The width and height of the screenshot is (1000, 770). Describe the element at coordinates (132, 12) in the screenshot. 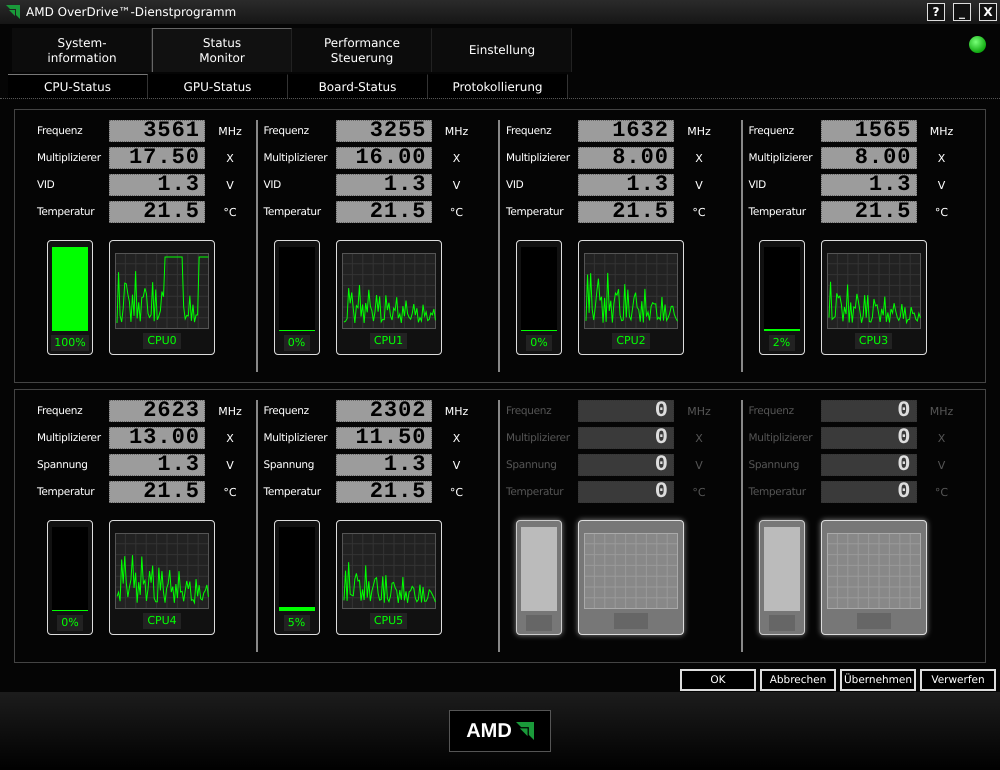

I see `window-title: AMD OverDrive™-Dienstprogramm` at that location.